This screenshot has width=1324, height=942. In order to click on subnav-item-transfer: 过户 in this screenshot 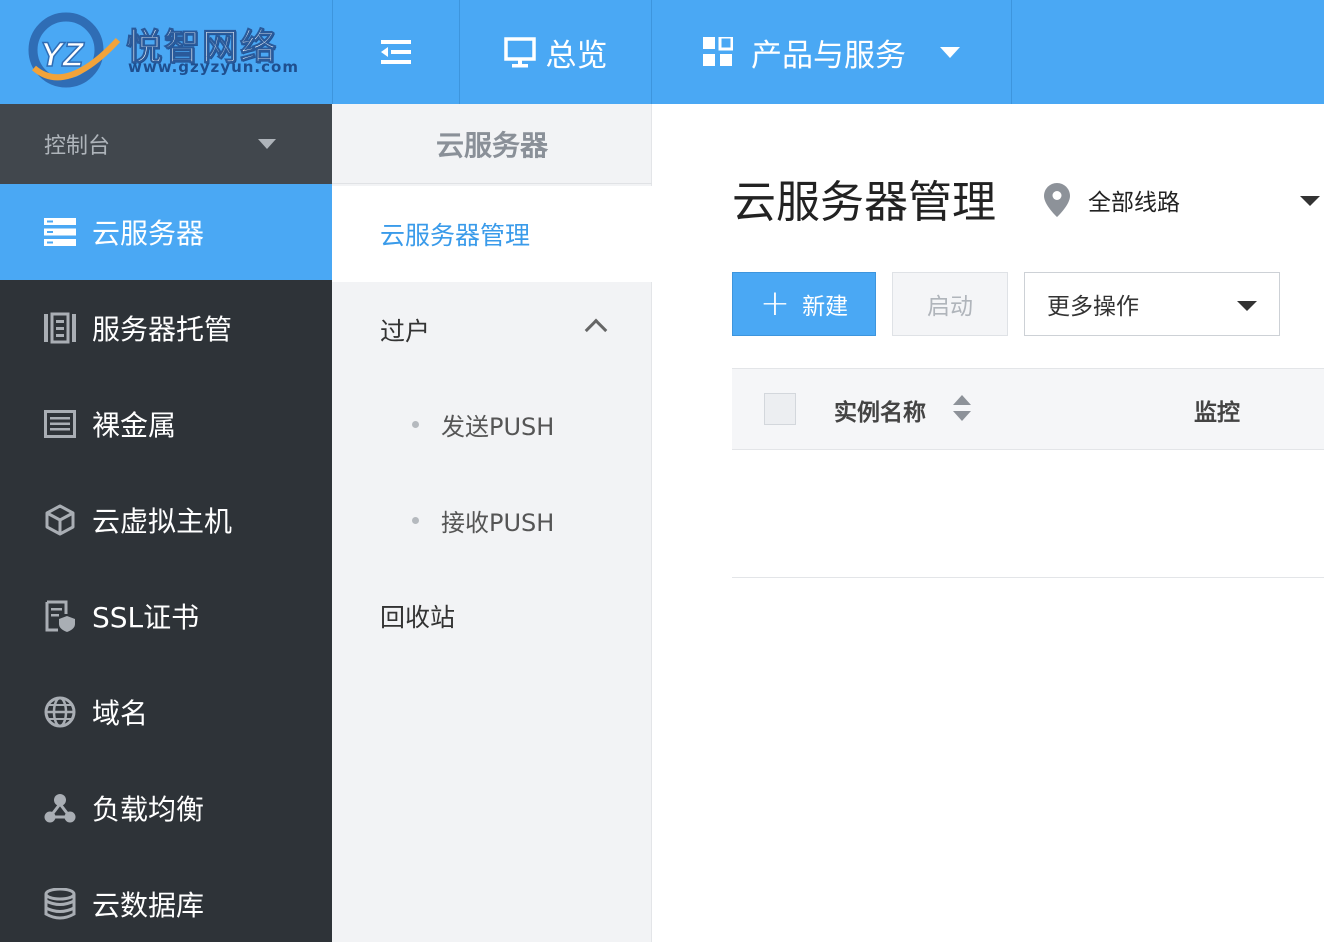, I will do `click(492, 330)`.